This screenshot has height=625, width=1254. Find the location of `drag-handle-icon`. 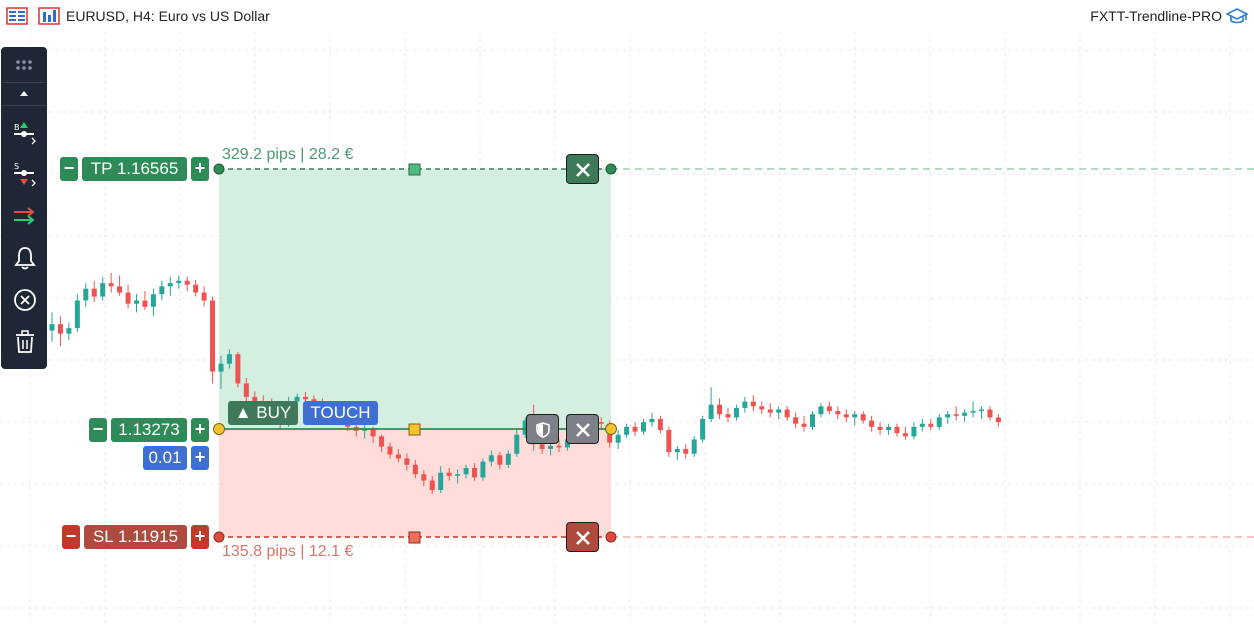

drag-handle-icon is located at coordinates (24, 65).